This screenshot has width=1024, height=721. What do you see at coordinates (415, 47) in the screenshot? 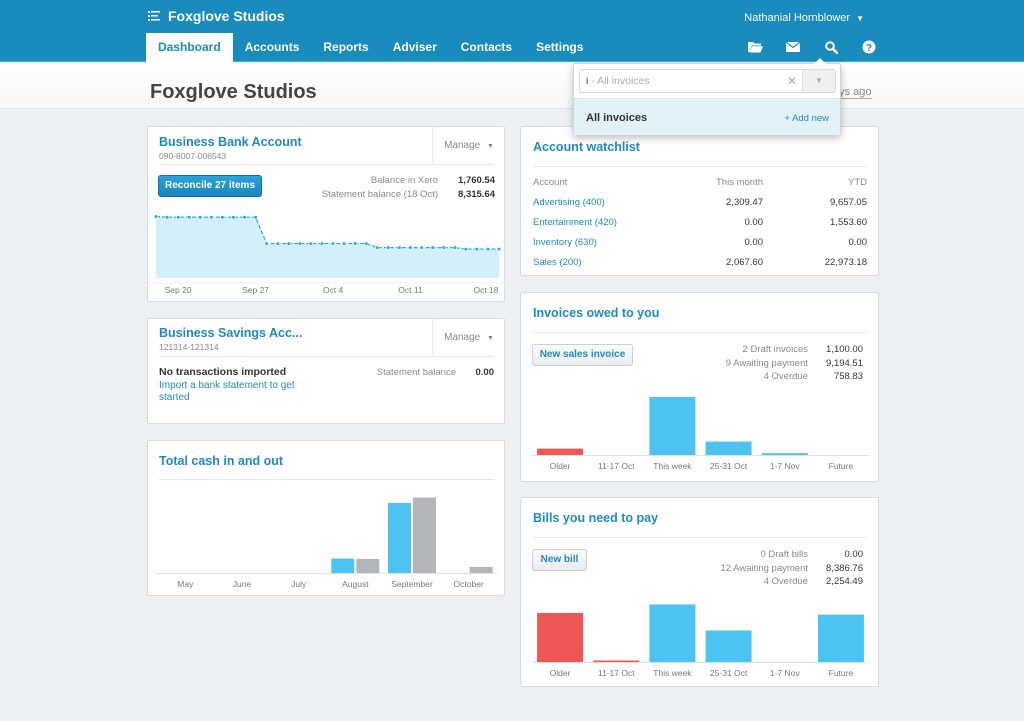
I see `tab-adviser: Adviser` at bounding box center [415, 47].